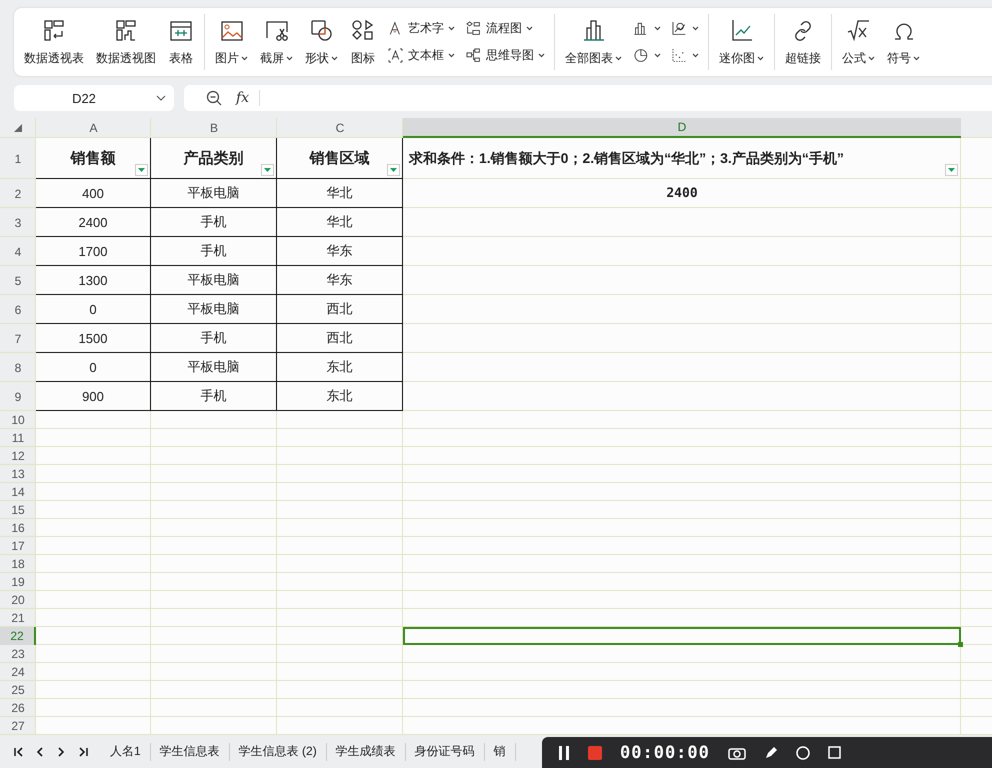 Image resolution: width=992 pixels, height=768 pixels. What do you see at coordinates (18, 582) in the screenshot?
I see `row-header: 19` at bounding box center [18, 582].